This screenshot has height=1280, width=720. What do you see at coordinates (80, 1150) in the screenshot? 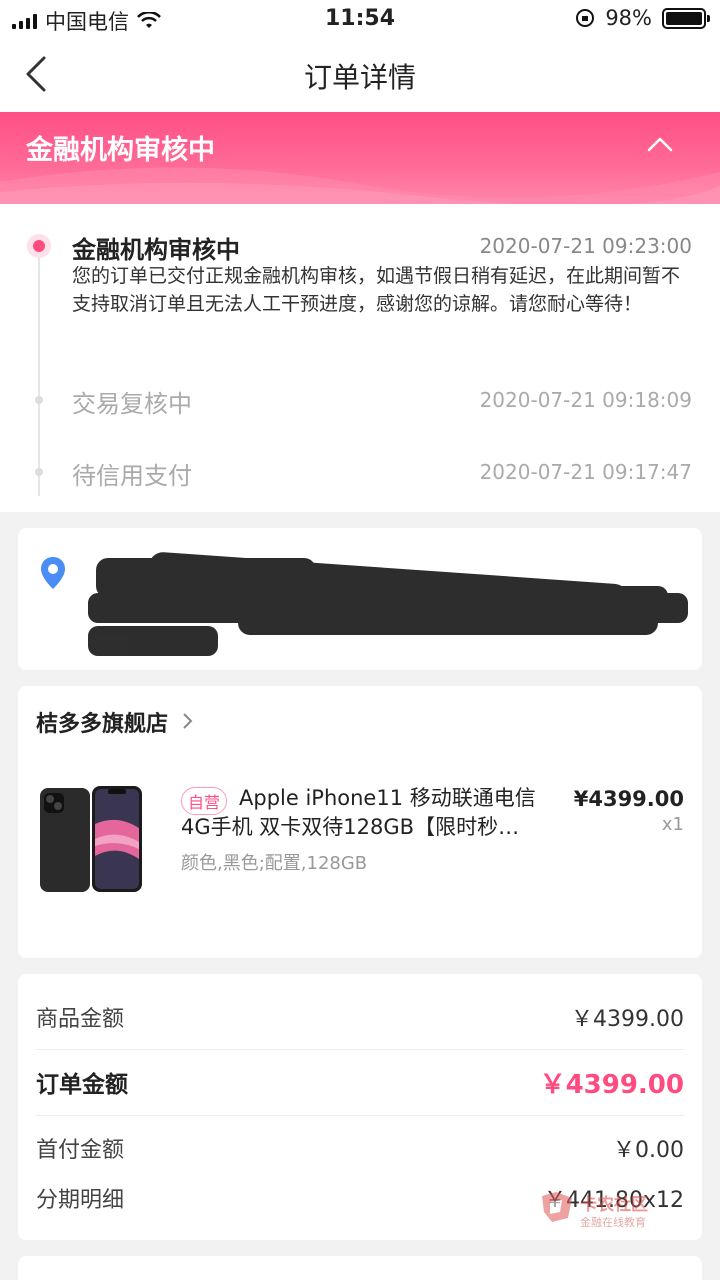
I see `down-payment-label: 首付金额` at bounding box center [80, 1150].